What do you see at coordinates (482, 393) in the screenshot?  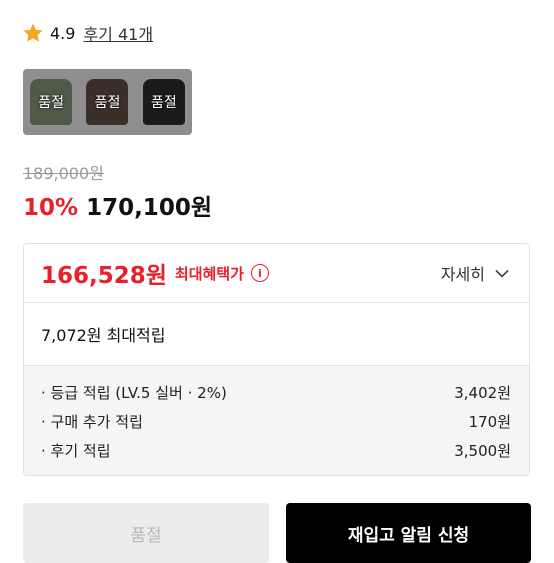 I see `points-value: 3,402원` at bounding box center [482, 393].